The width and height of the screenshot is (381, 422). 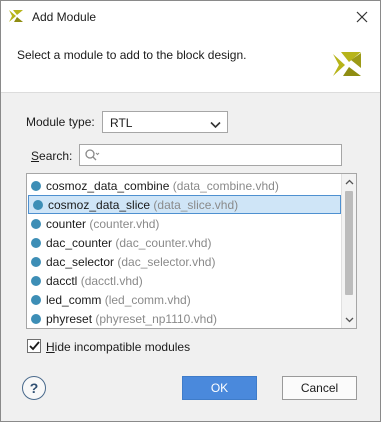 What do you see at coordinates (184, 280) in the screenshot?
I see `list-item: dacctl (dacctl.vhd)` at bounding box center [184, 280].